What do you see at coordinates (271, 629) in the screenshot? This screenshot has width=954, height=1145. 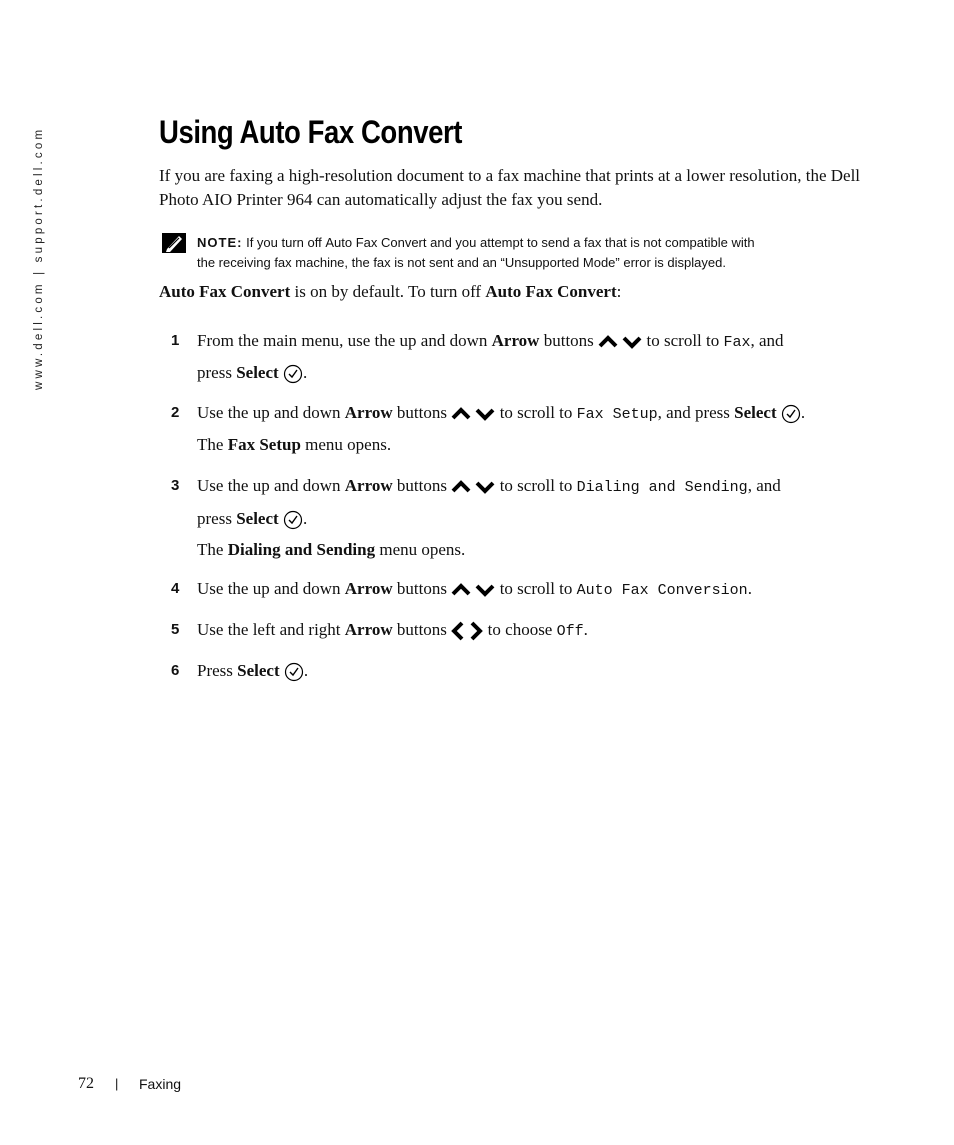 I see `step-text: Use the left and right` at bounding box center [271, 629].